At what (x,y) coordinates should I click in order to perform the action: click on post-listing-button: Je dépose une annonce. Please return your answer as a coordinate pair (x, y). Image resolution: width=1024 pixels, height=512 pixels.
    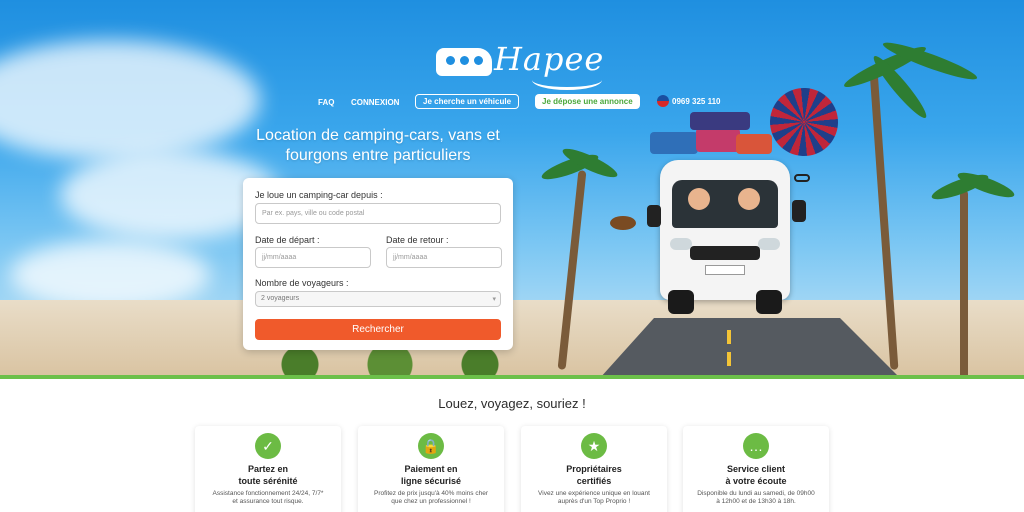
    Looking at the image, I should click on (587, 101).